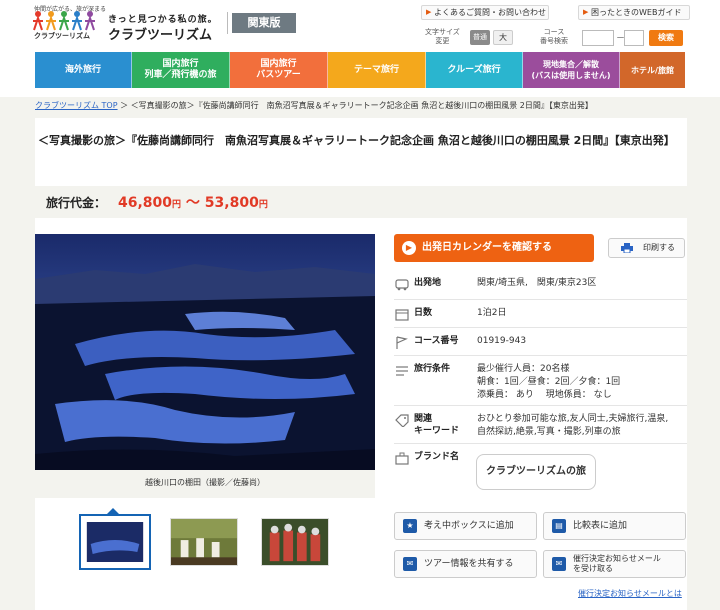 The height and width of the screenshot is (610, 720). Describe the element at coordinates (410, 526) in the screenshot. I see `star-icon: ★` at that location.